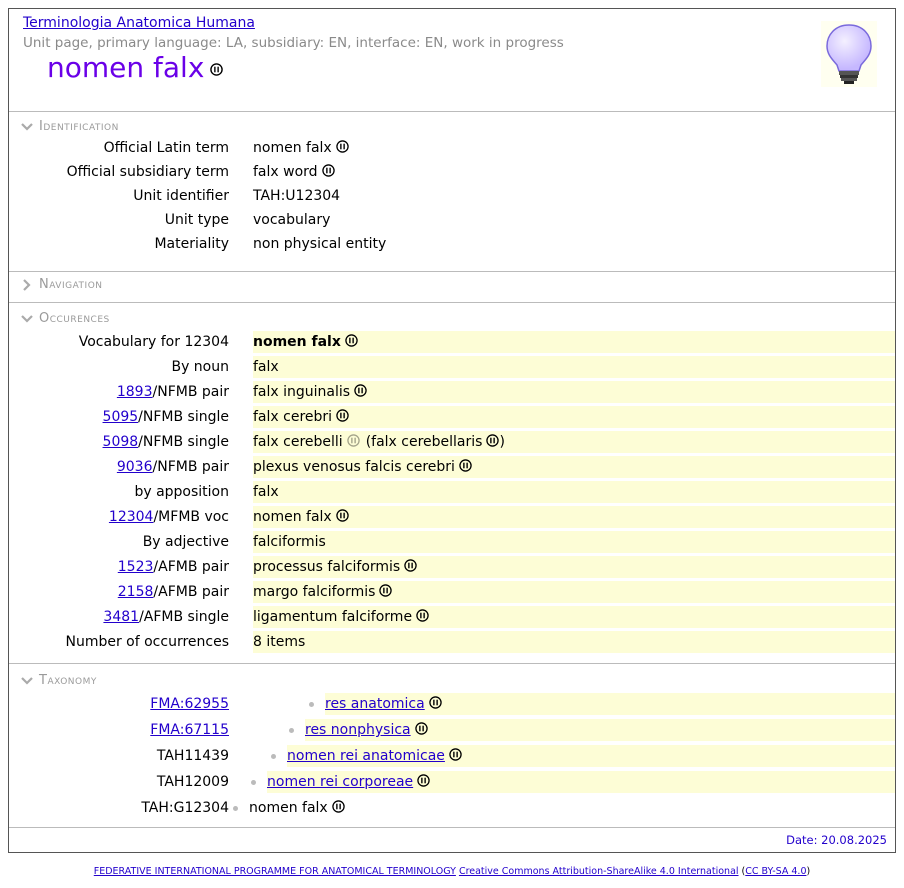  Describe the element at coordinates (135, 392) in the screenshot. I see `unit-number-link: 1893` at that location.